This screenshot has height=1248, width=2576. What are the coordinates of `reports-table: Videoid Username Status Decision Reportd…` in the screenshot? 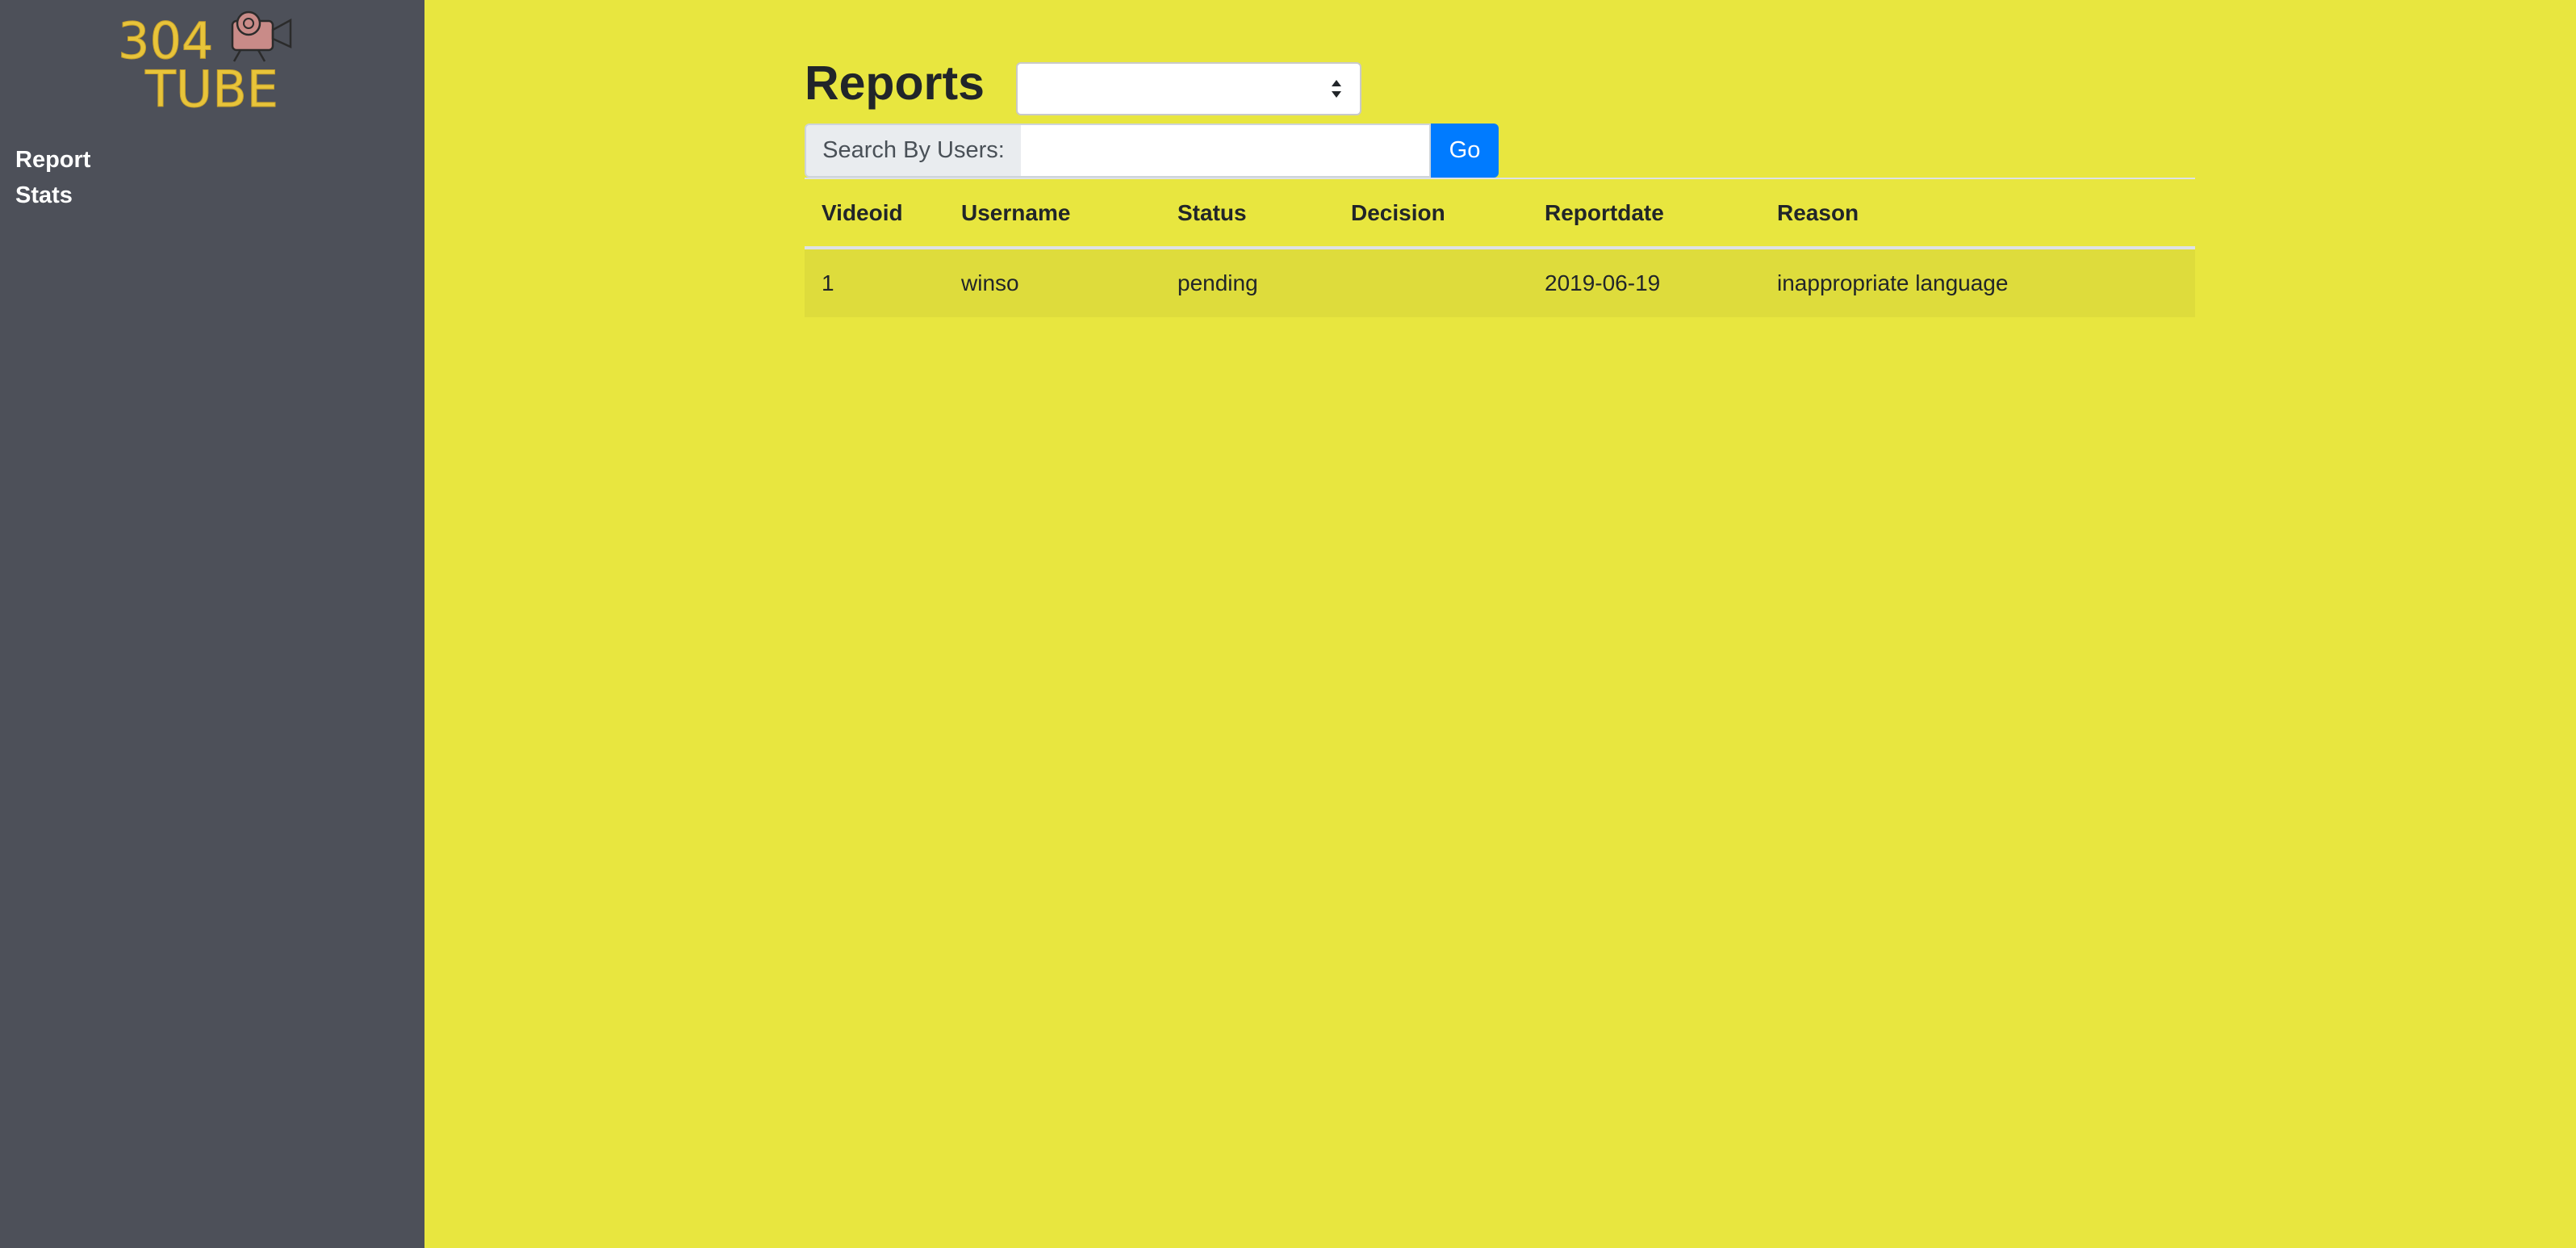 It's located at (1500, 247).